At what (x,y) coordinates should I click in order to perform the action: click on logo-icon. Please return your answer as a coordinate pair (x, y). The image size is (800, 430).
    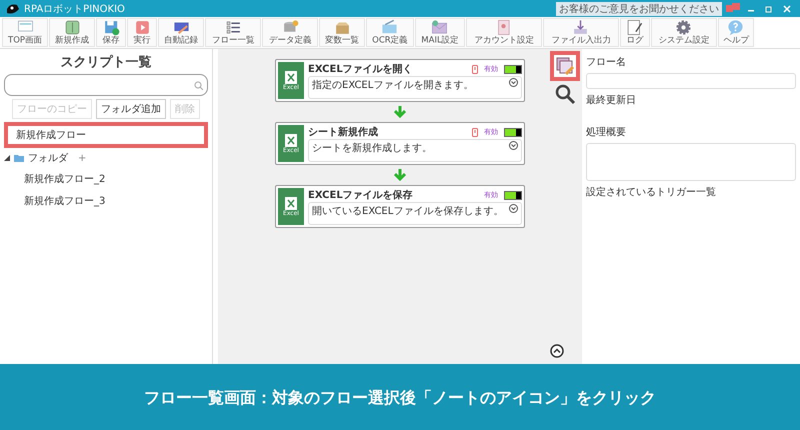
    Looking at the image, I should click on (13, 8).